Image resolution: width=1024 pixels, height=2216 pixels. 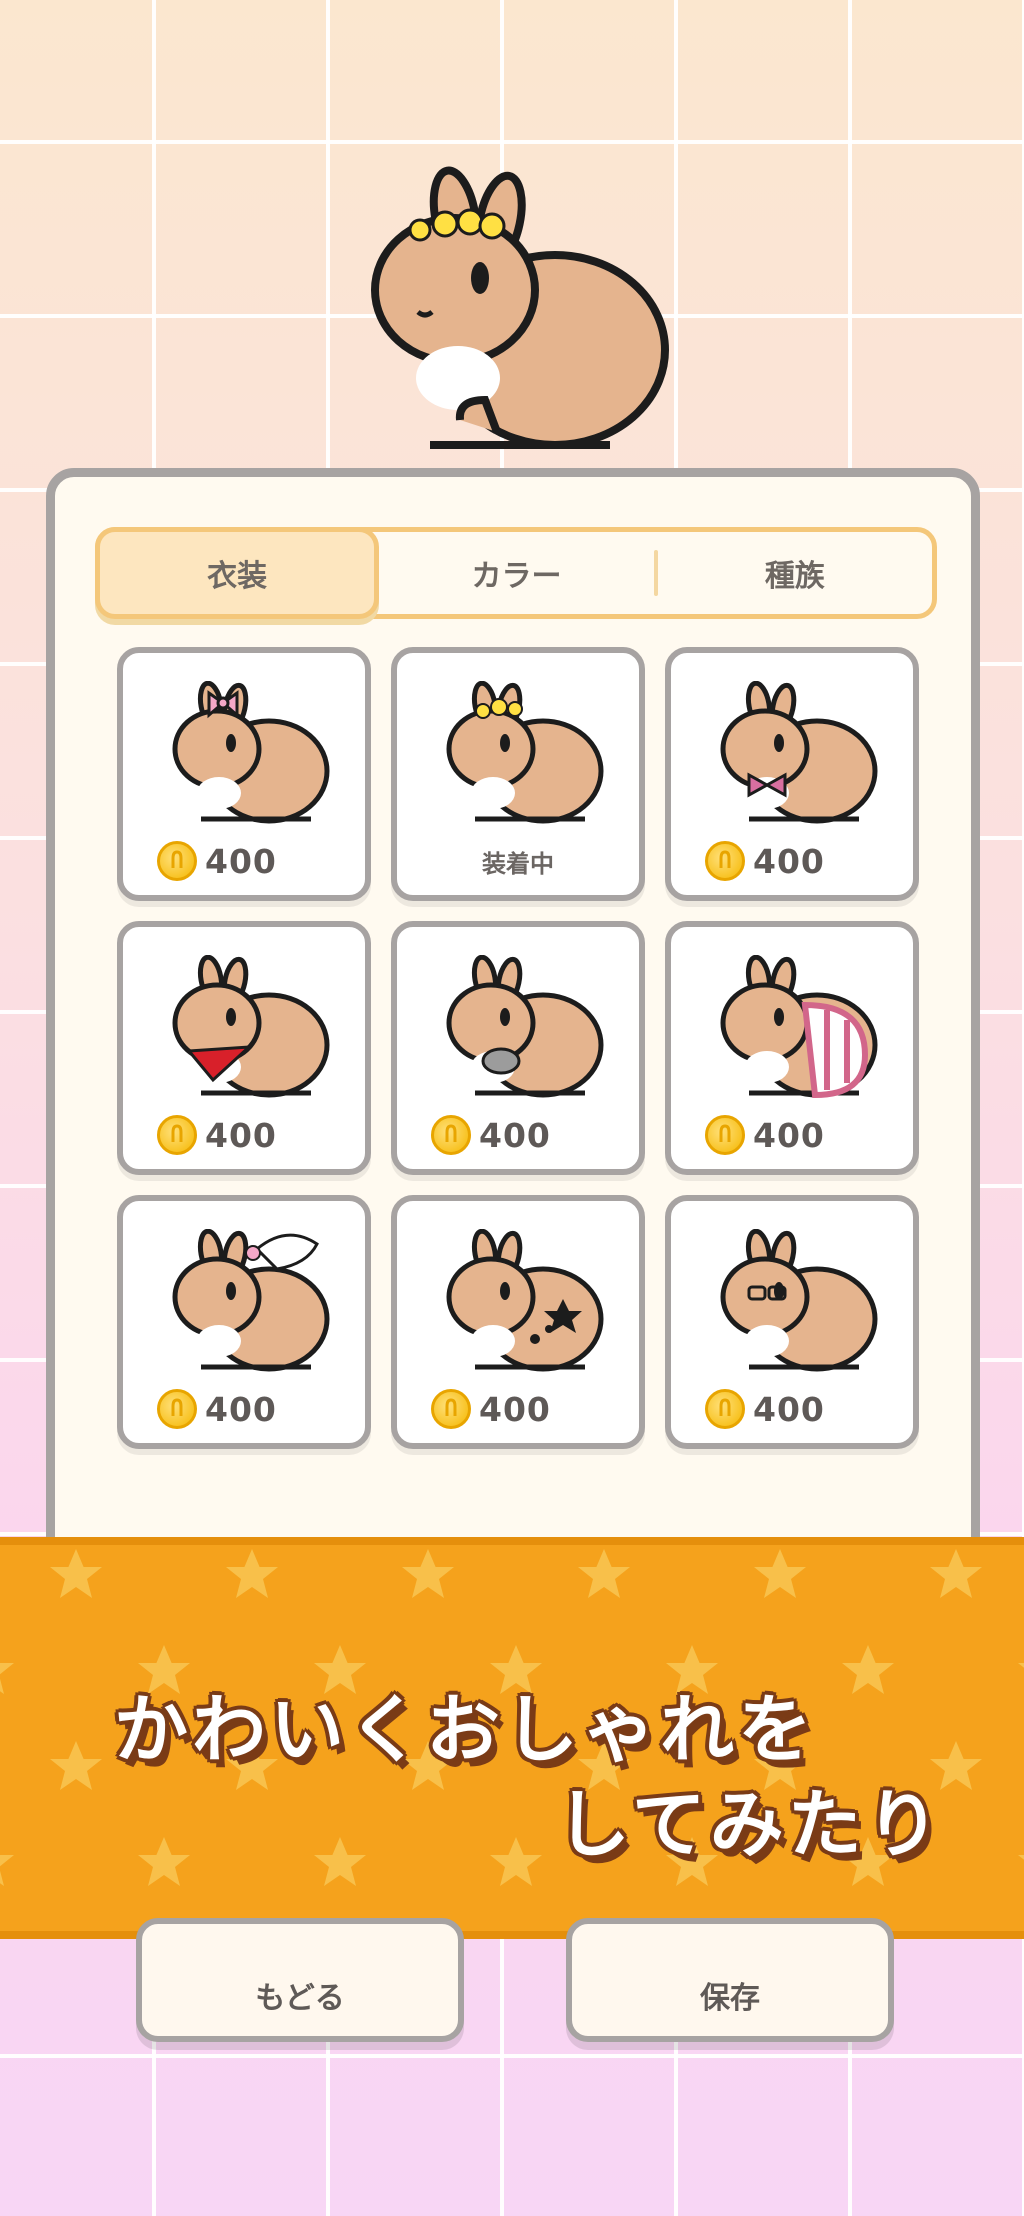 What do you see at coordinates (525, 752) in the screenshot?
I see `bunny-flower-crown-icon` at bounding box center [525, 752].